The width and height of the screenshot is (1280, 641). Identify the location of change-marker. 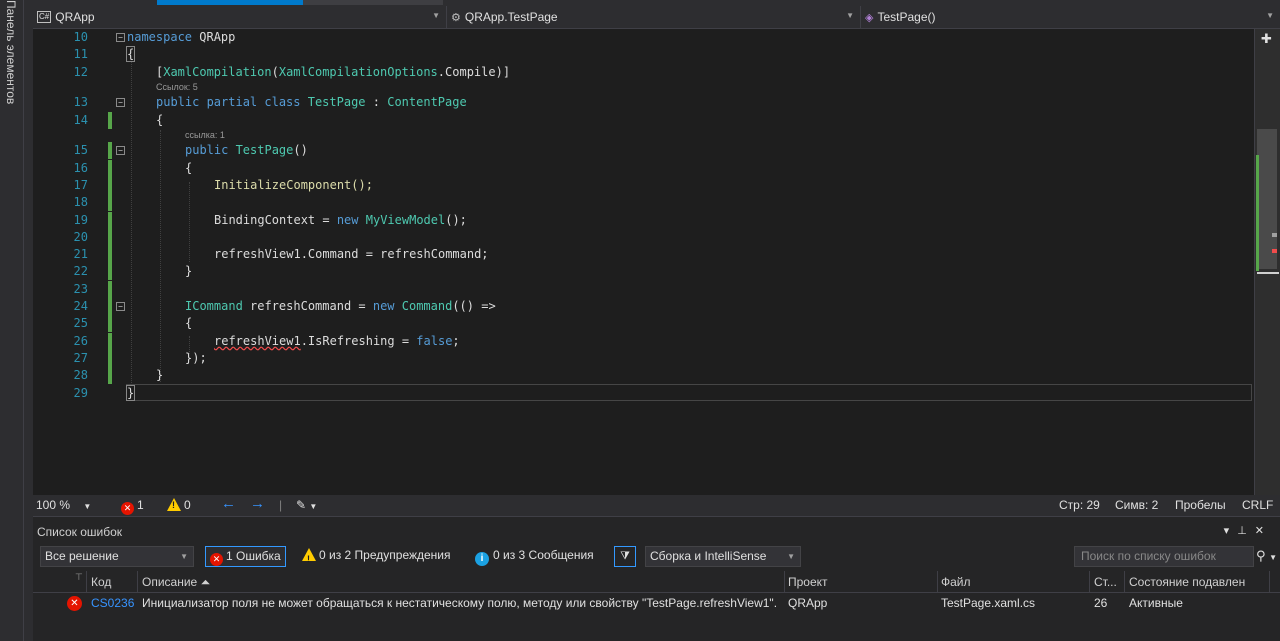
(1257, 213).